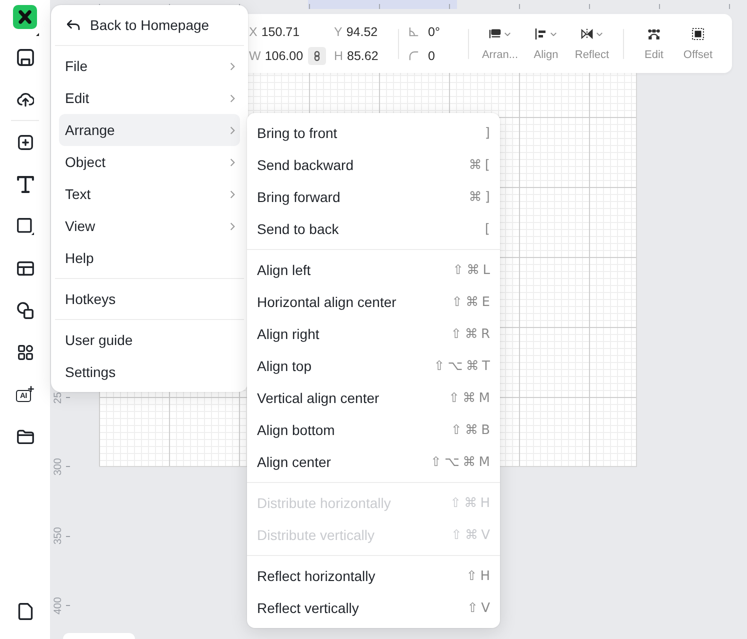  What do you see at coordinates (25, 310) in the screenshot?
I see `shapes-icon` at bounding box center [25, 310].